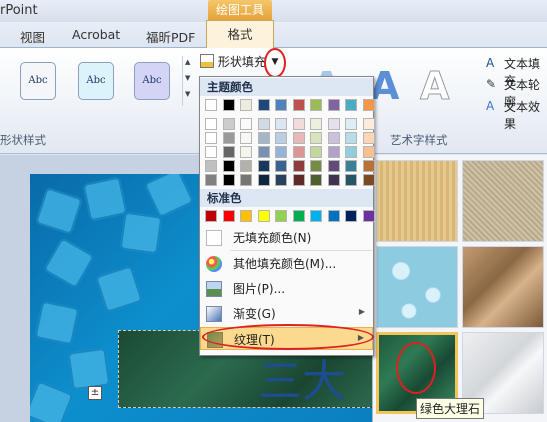 Image resolution: width=547 pixels, height=422 pixels. I want to click on shape-style-gallery-scroll: ▲ ▼ ▼, so click(188, 81).